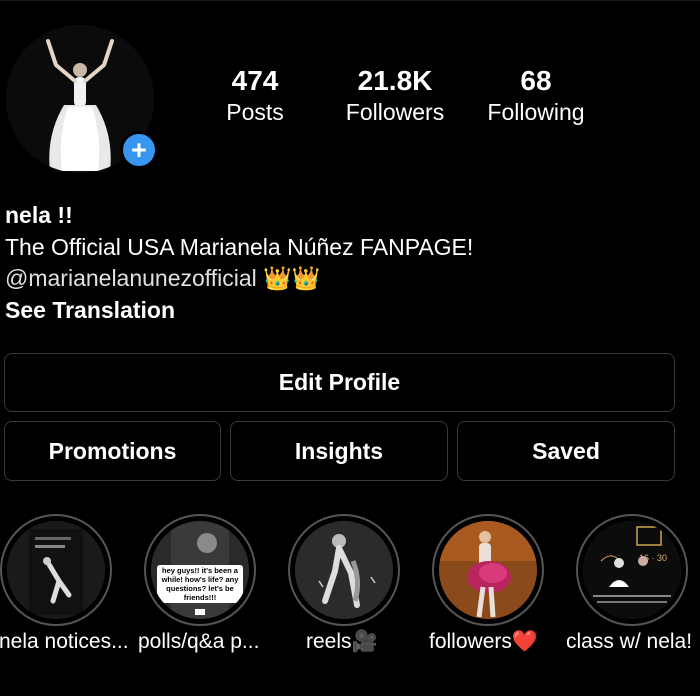  I want to click on highlight-followers, so click(488, 570).